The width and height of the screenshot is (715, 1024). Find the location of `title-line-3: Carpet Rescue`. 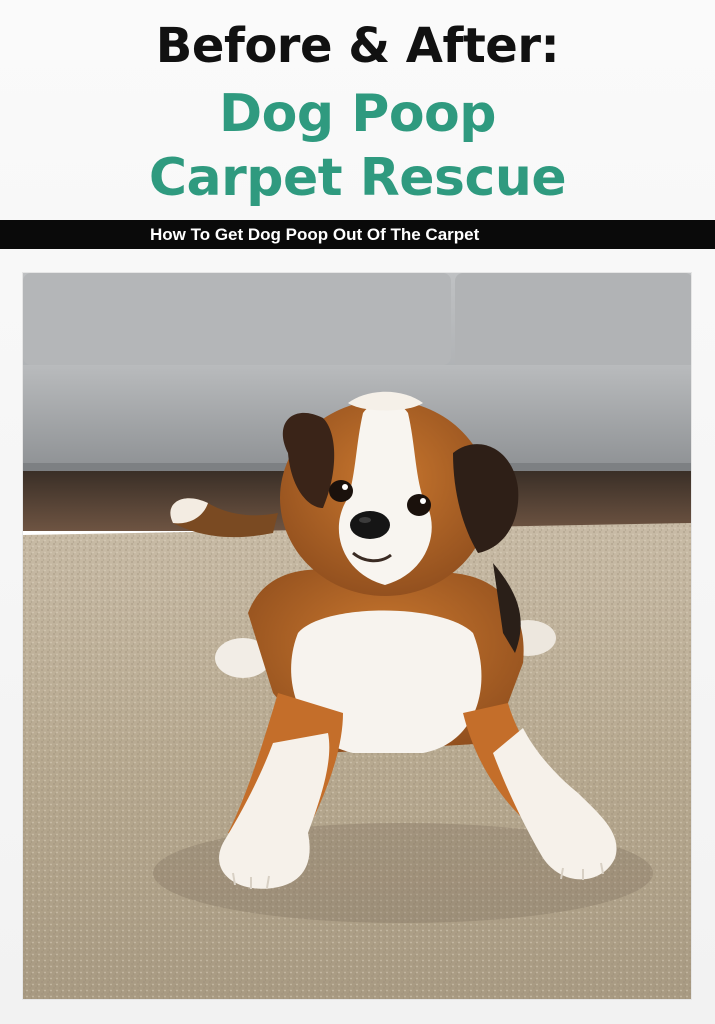

title-line-3: Carpet Rescue is located at coordinates (357, 178).